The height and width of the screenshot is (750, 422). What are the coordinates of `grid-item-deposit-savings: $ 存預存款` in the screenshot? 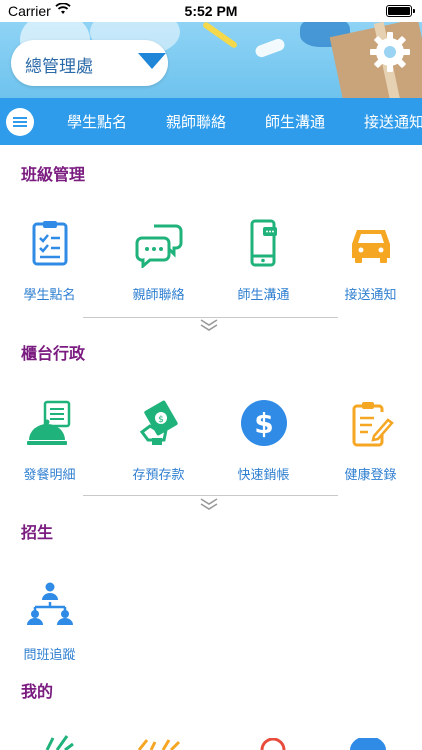 It's located at (158, 440).